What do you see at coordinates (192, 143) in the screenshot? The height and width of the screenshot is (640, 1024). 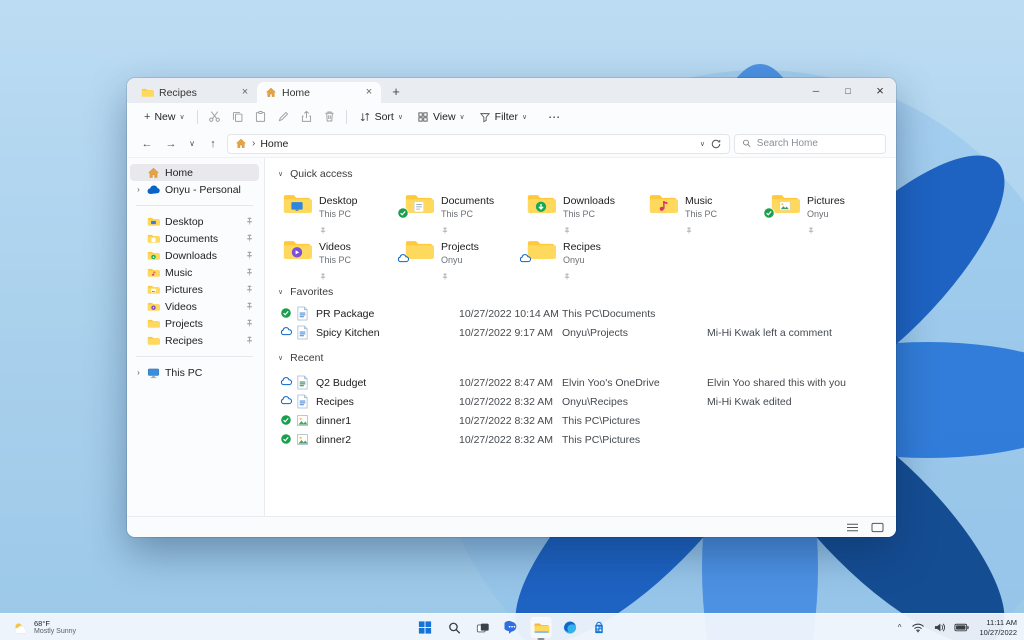 I see `history-chevron-button: ∨` at bounding box center [192, 143].